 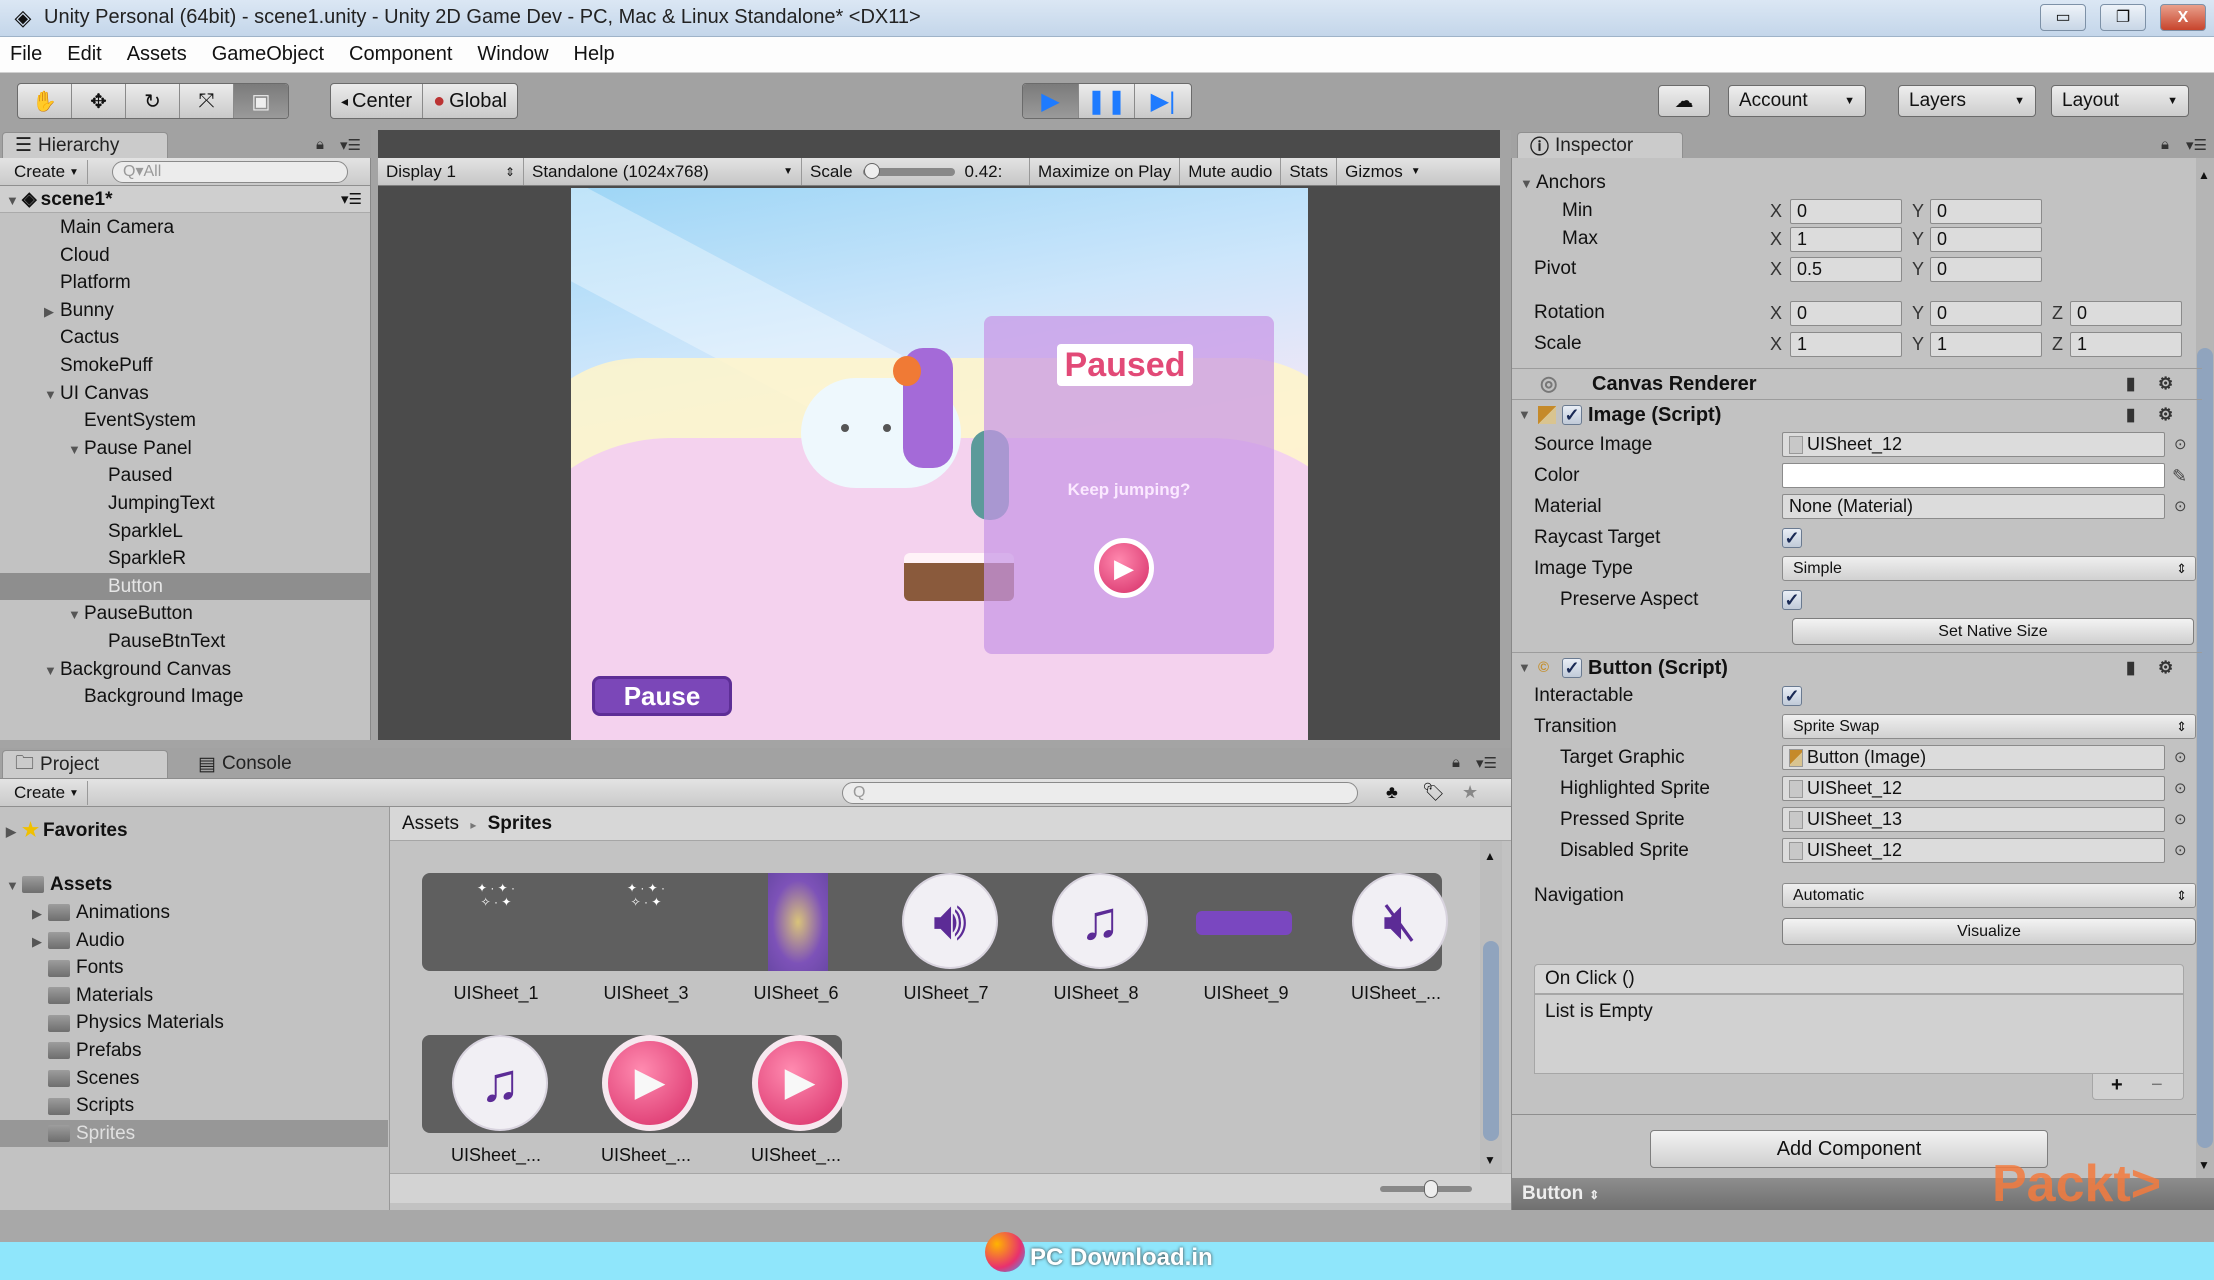 I want to click on anchor-max-x-field: 1, so click(x=1846, y=239).